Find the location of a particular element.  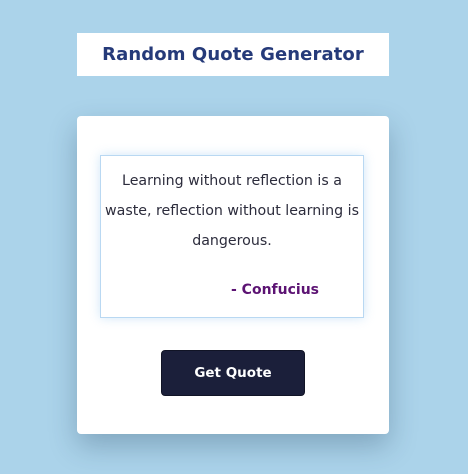

quote-author: - Confucius is located at coordinates (275, 290).